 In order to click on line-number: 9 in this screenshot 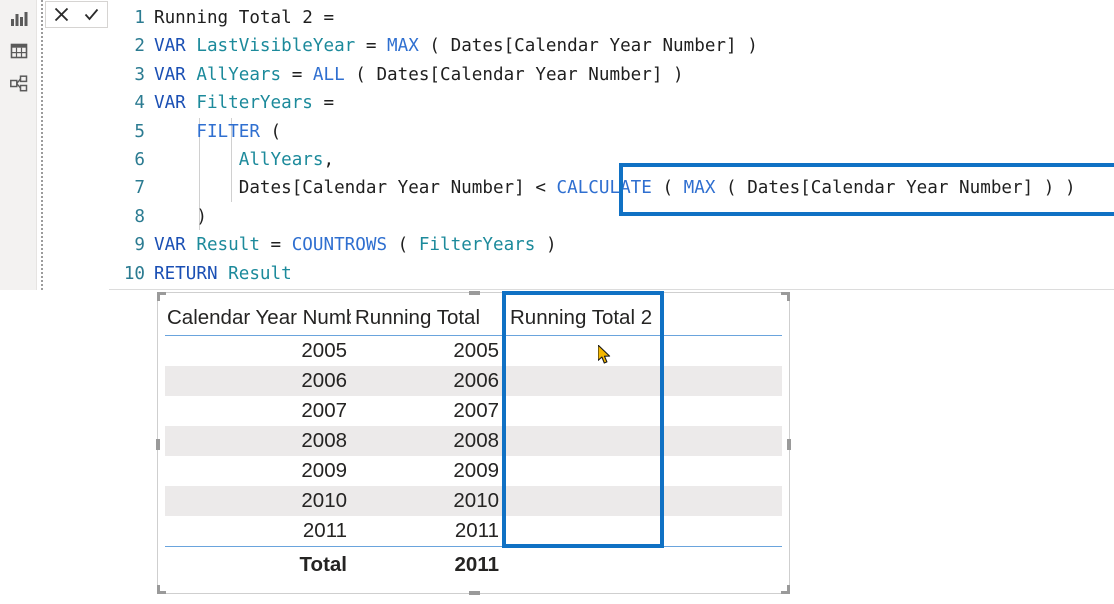, I will do `click(139, 245)`.